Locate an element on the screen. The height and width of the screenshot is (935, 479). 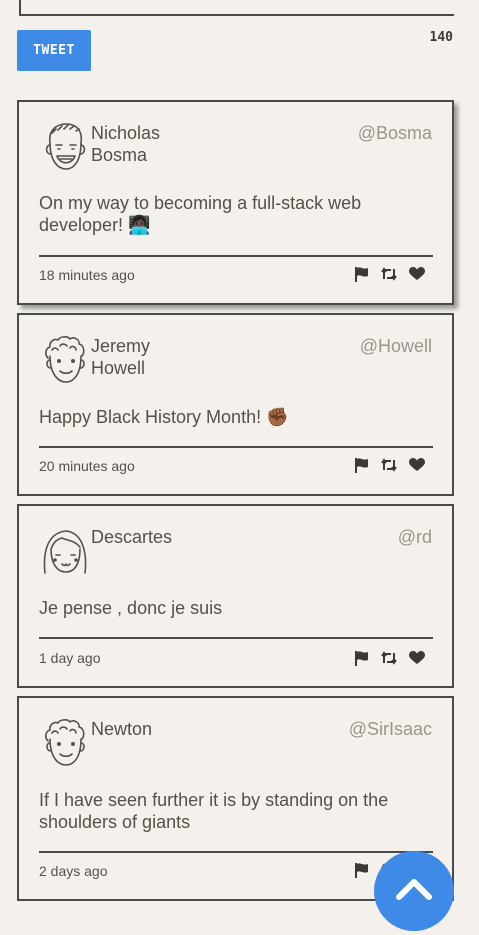
tweet-button: TWEET is located at coordinates (54, 50).